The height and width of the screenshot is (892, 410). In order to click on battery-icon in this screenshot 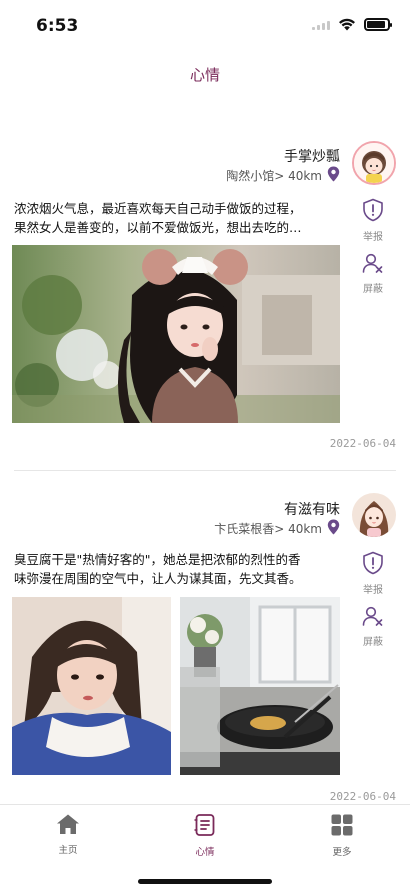, I will do `click(378, 24)`.